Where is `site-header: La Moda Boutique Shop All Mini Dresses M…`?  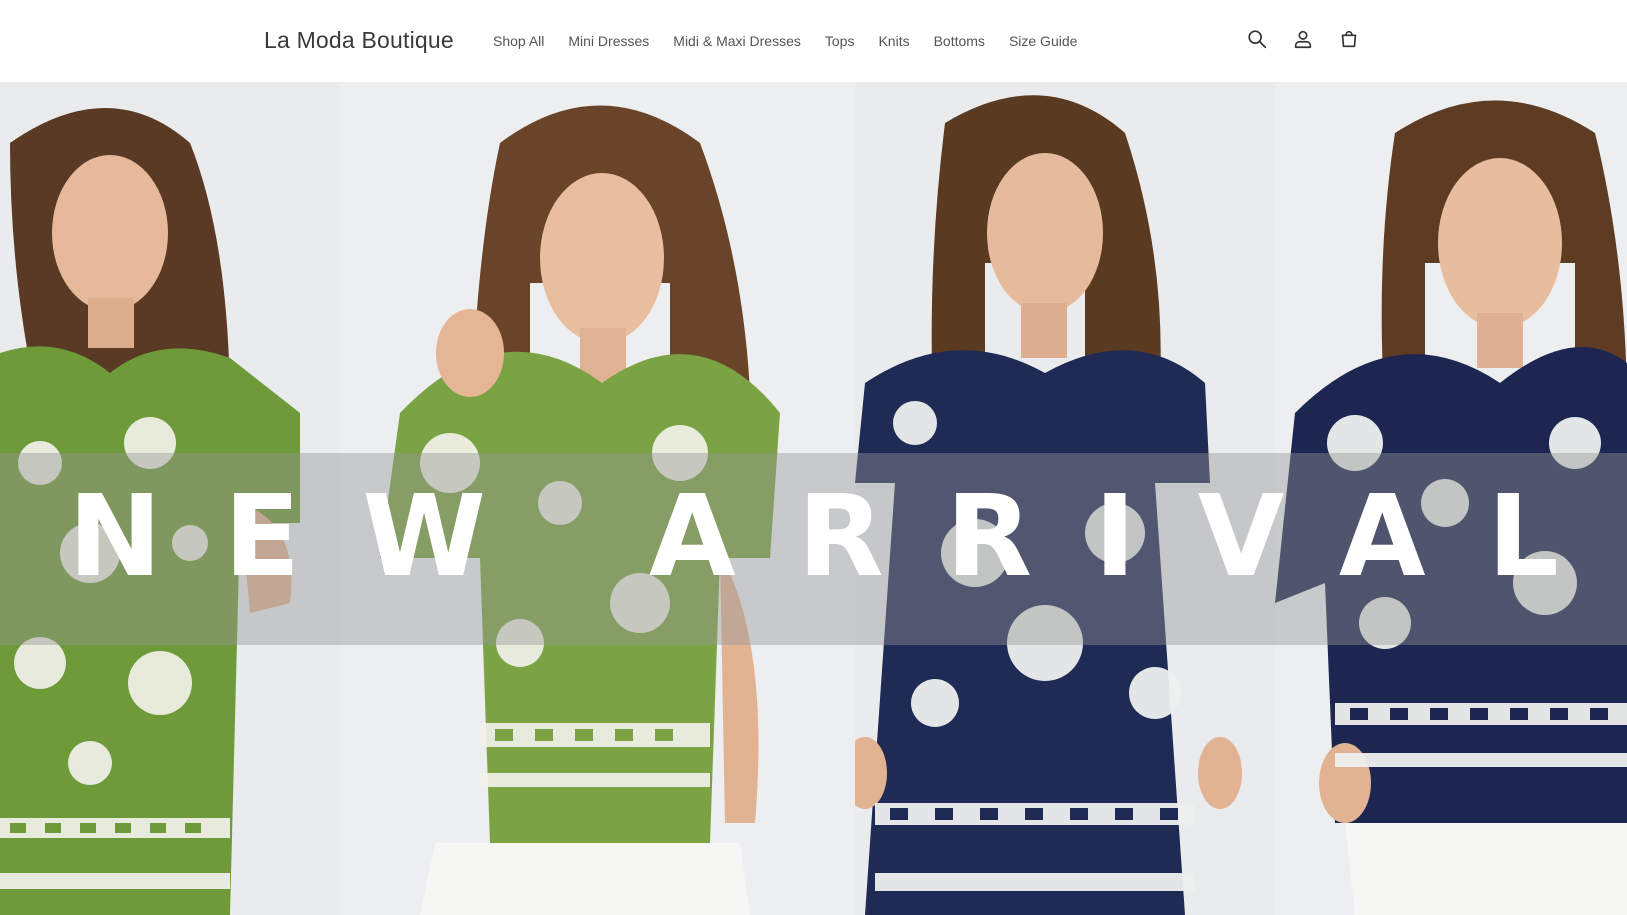
site-header: La Moda Boutique Shop All Mini Dresses M… is located at coordinates (813, 41).